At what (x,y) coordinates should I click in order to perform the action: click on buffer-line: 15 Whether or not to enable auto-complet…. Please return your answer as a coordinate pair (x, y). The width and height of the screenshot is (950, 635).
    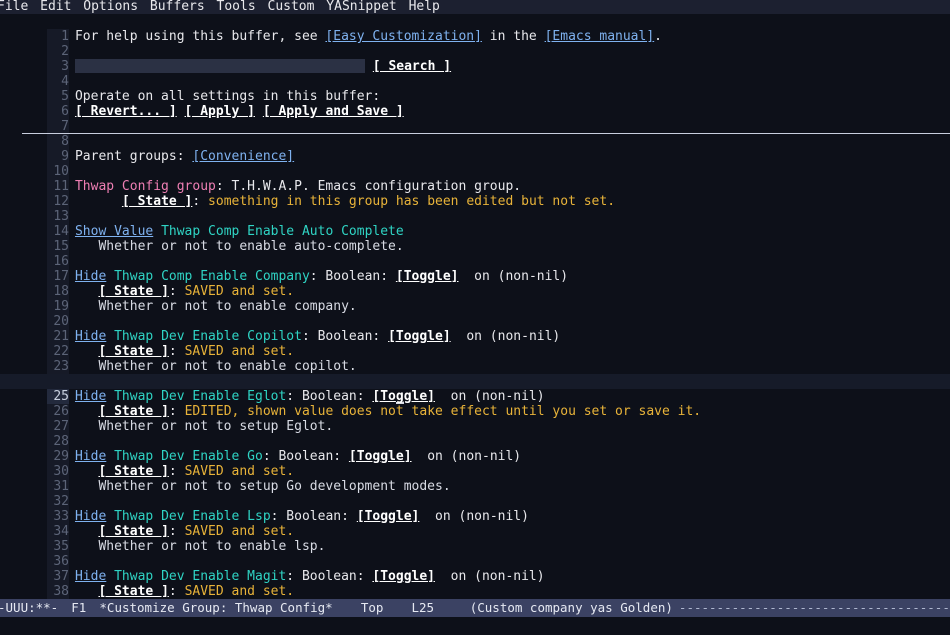
    Looking at the image, I should click on (475, 239).